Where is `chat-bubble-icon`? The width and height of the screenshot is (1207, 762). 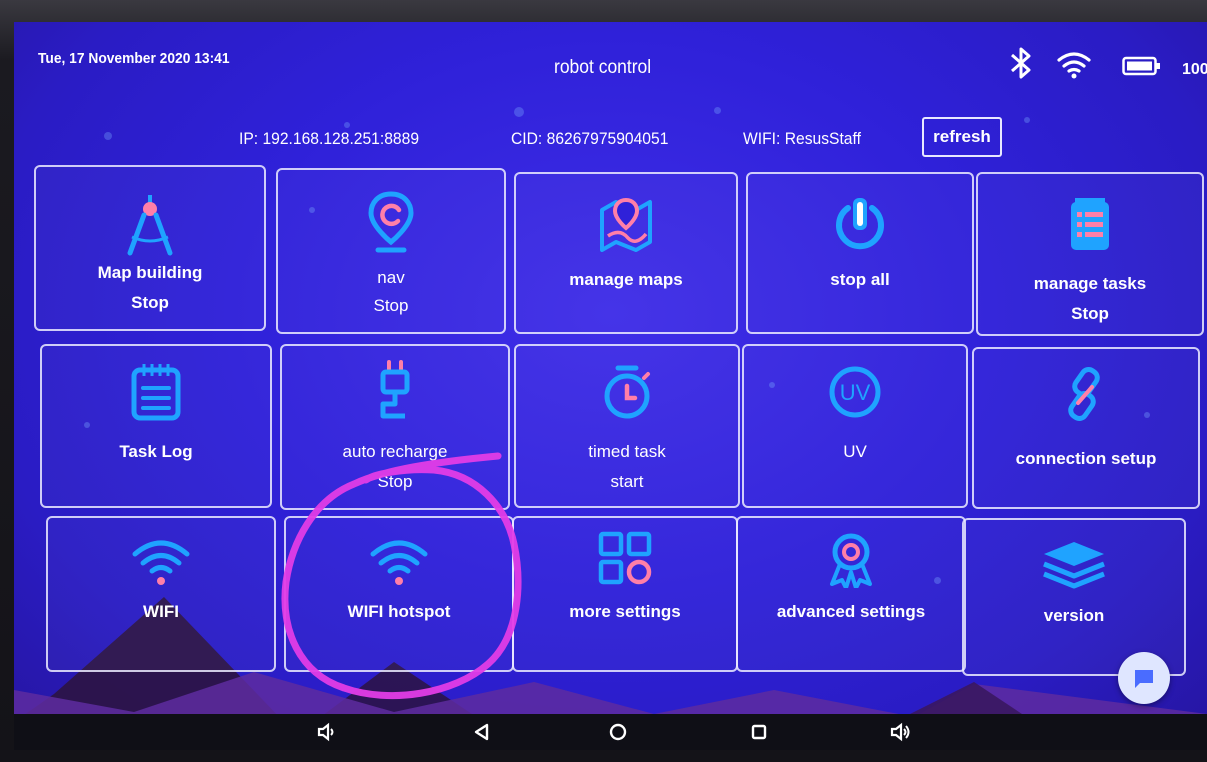
chat-bubble-icon is located at coordinates (1144, 679).